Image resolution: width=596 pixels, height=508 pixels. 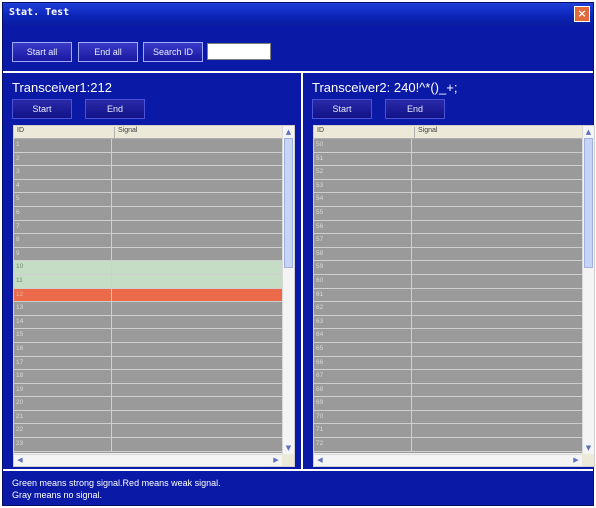 I want to click on status-divider, so click(x=298, y=470).